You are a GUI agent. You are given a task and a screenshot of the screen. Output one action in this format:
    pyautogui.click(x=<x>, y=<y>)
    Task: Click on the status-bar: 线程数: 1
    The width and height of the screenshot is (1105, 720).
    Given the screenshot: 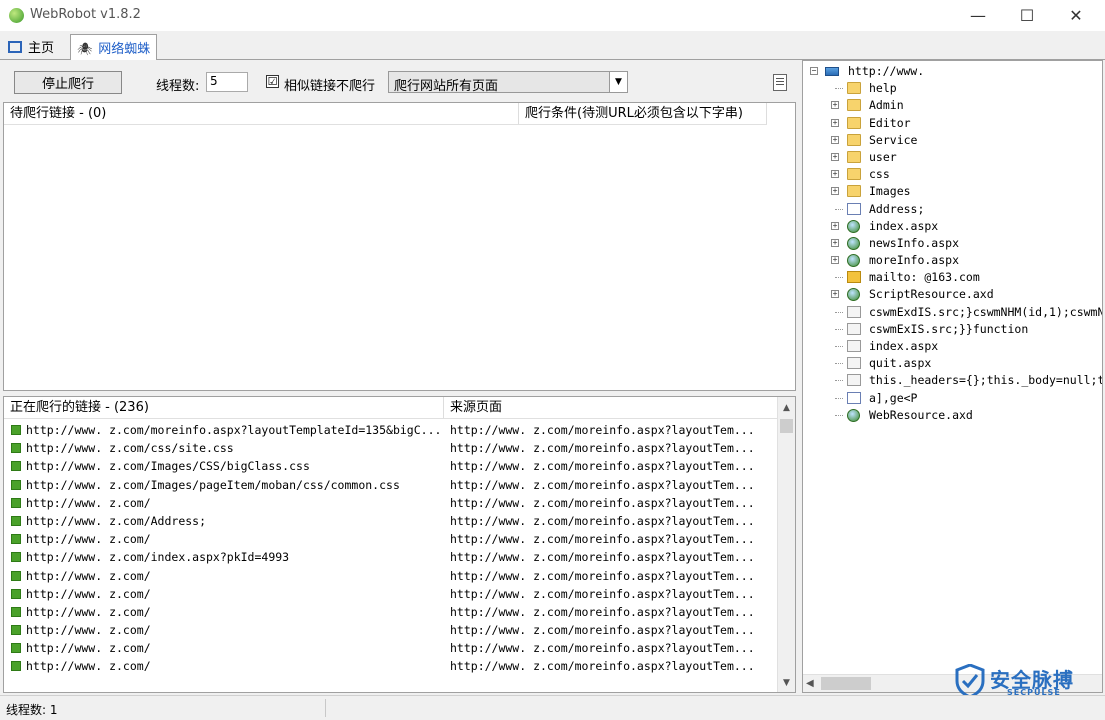 What is the action you would take?
    pyautogui.click(x=552, y=707)
    